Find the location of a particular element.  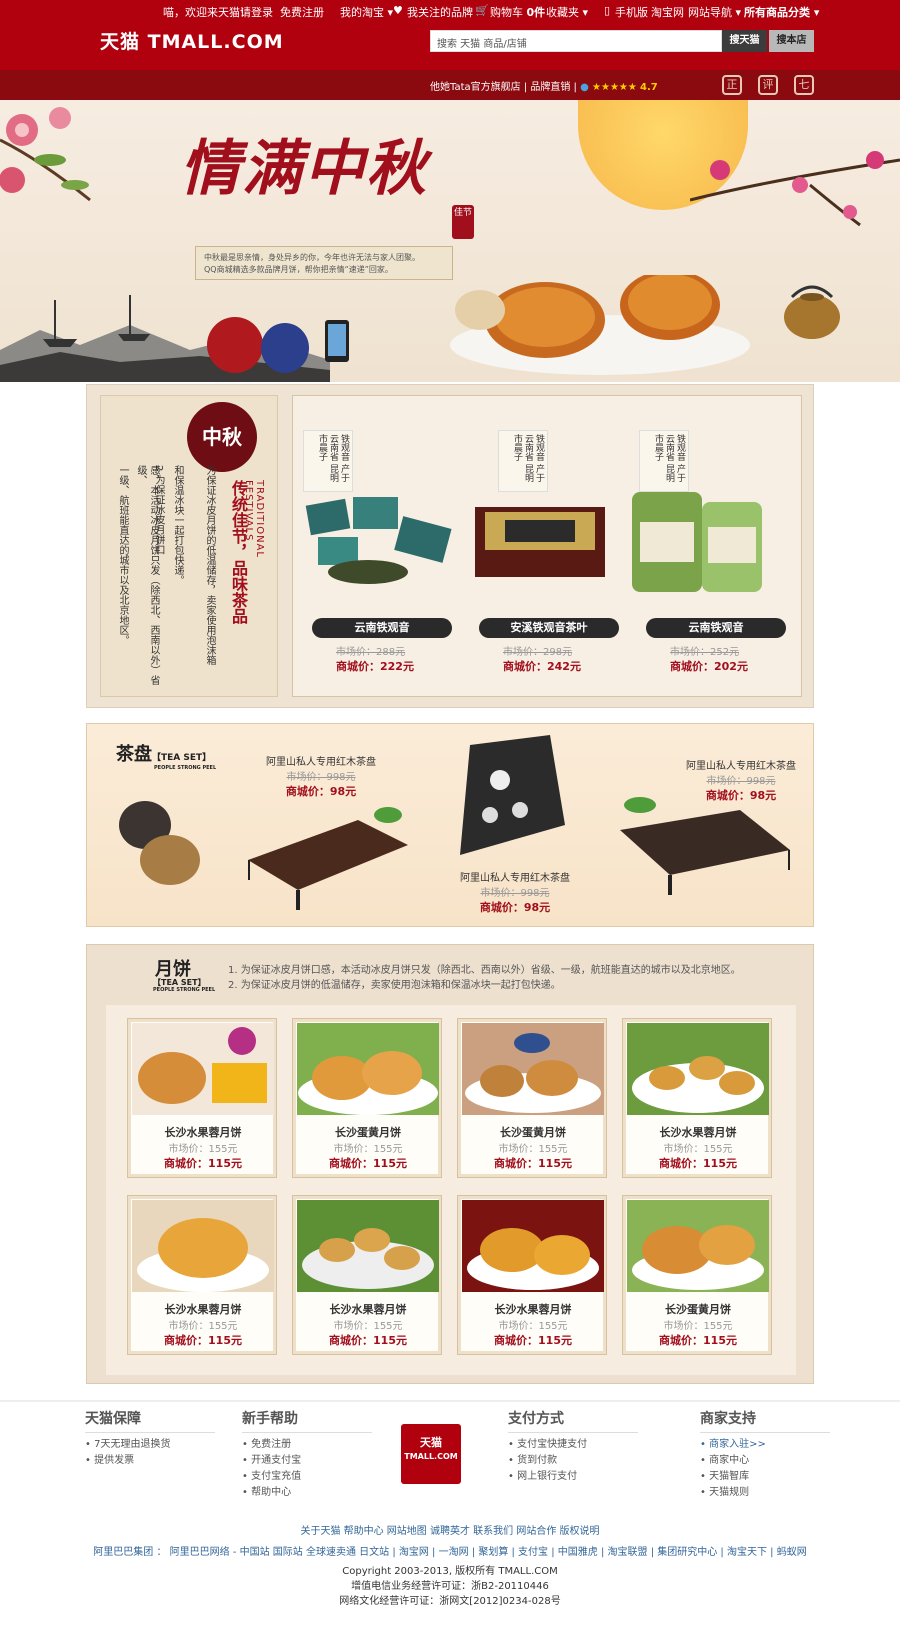

seven-day-return-icon: 七 is located at coordinates (804, 85).